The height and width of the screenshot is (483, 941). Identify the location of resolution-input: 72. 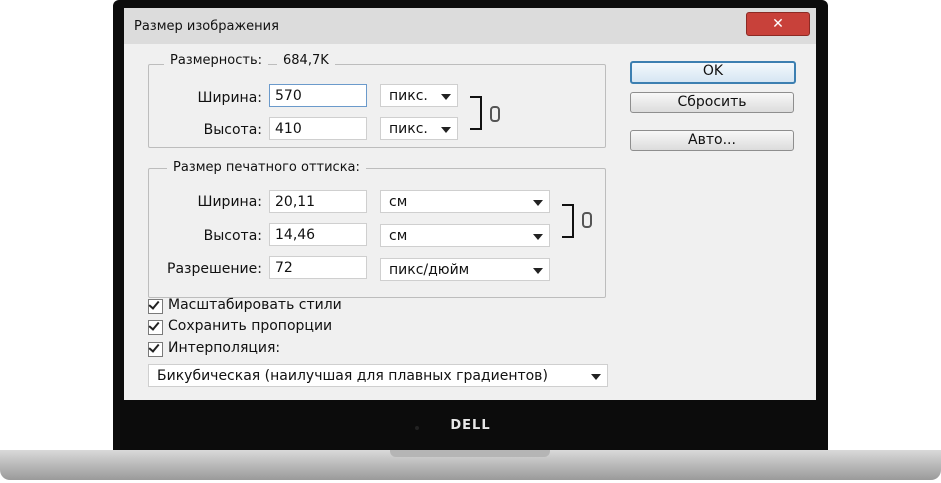
(318, 267).